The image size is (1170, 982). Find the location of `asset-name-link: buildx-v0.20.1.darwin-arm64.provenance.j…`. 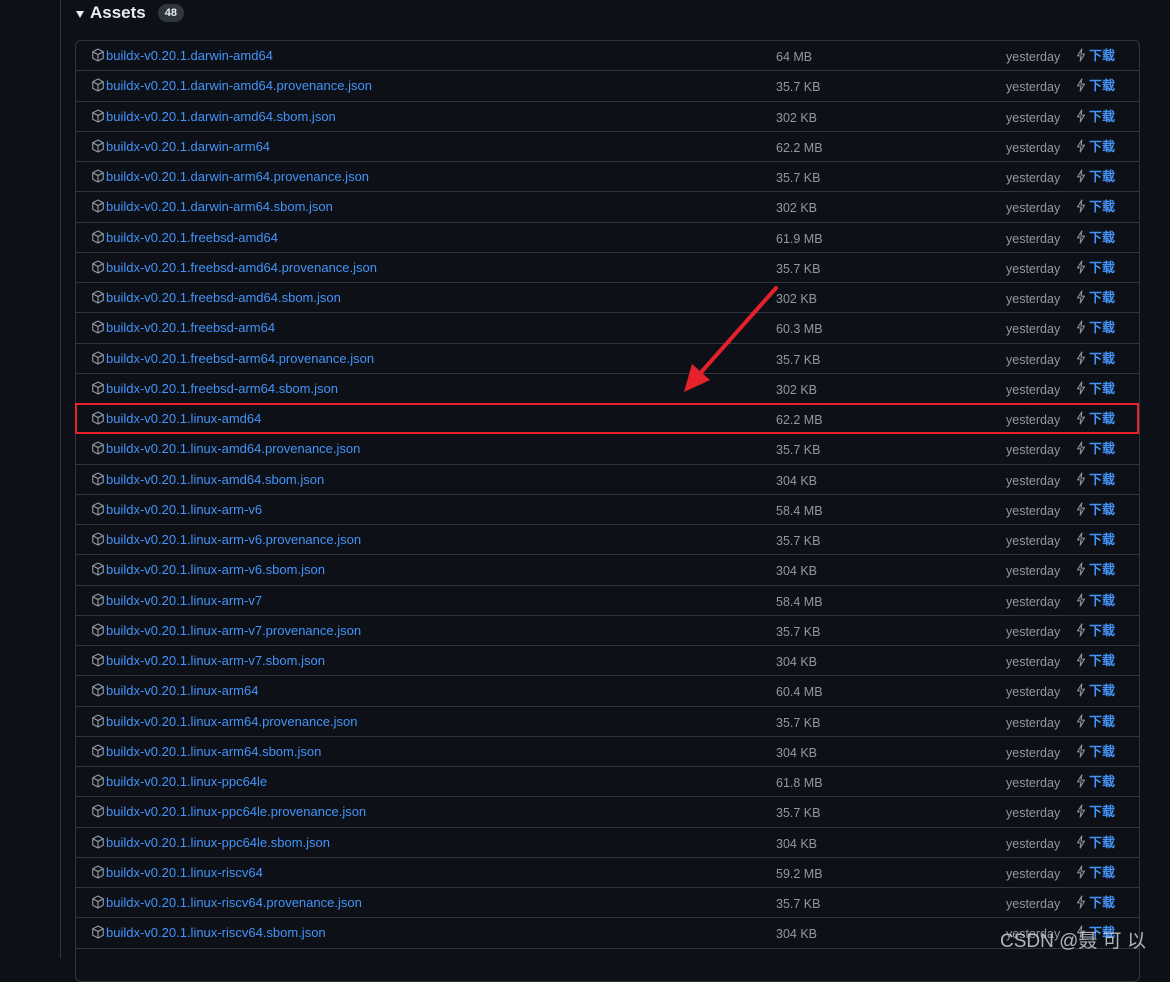

asset-name-link: buildx-v0.20.1.darwin-arm64.provenance.j… is located at coordinates (237, 177).